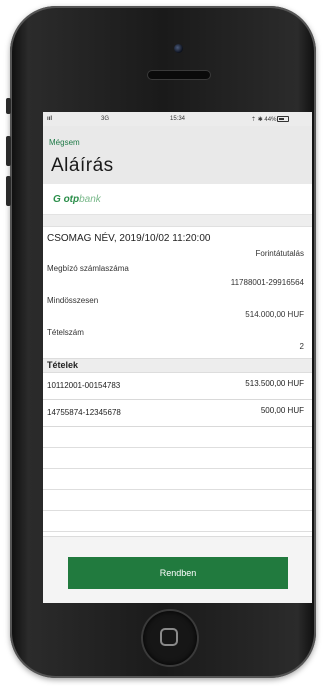 The width and height of the screenshot is (328, 686). Describe the element at coordinates (177, 310) in the screenshot. I see `detail-row-total: Mindösszesen 514.000,00 HUF` at that location.